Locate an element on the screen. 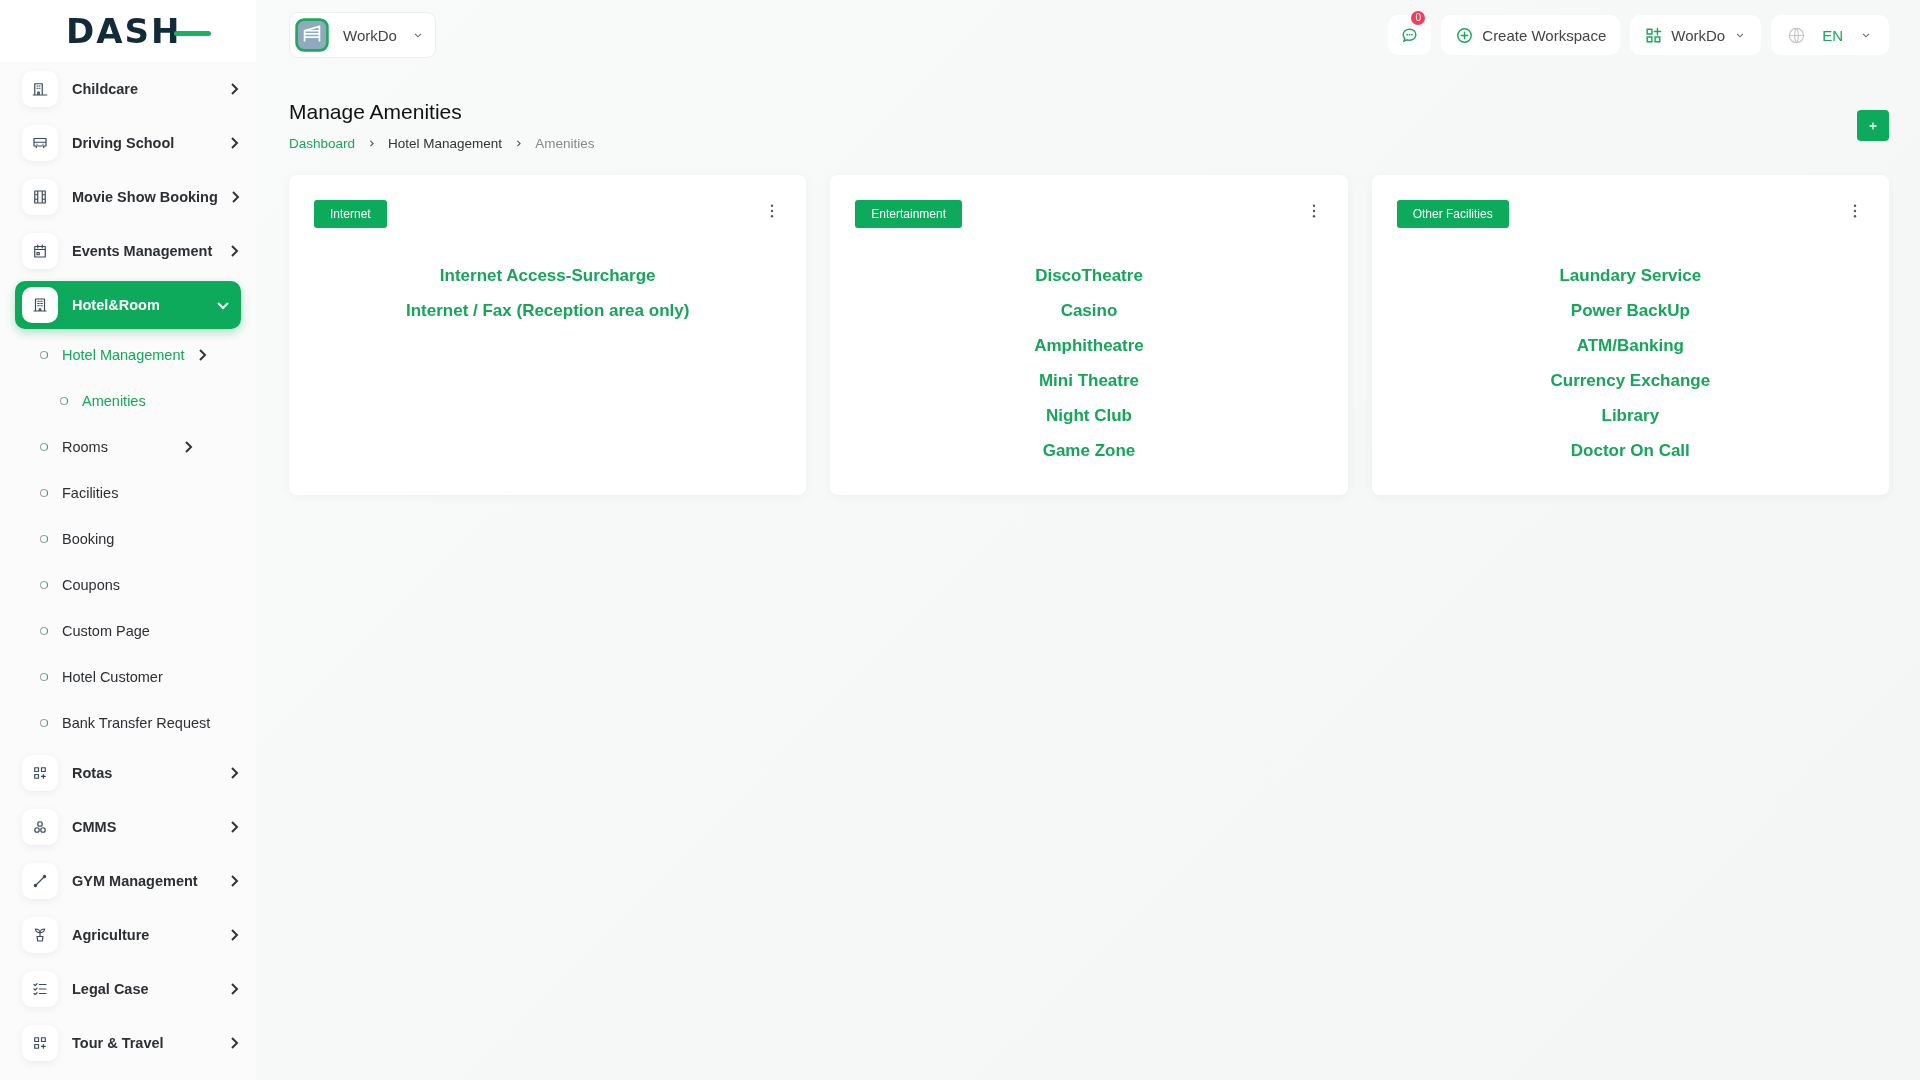 This screenshot has width=1920, height=1080. create-workspace-button: Create Workspace is located at coordinates (1531, 35).